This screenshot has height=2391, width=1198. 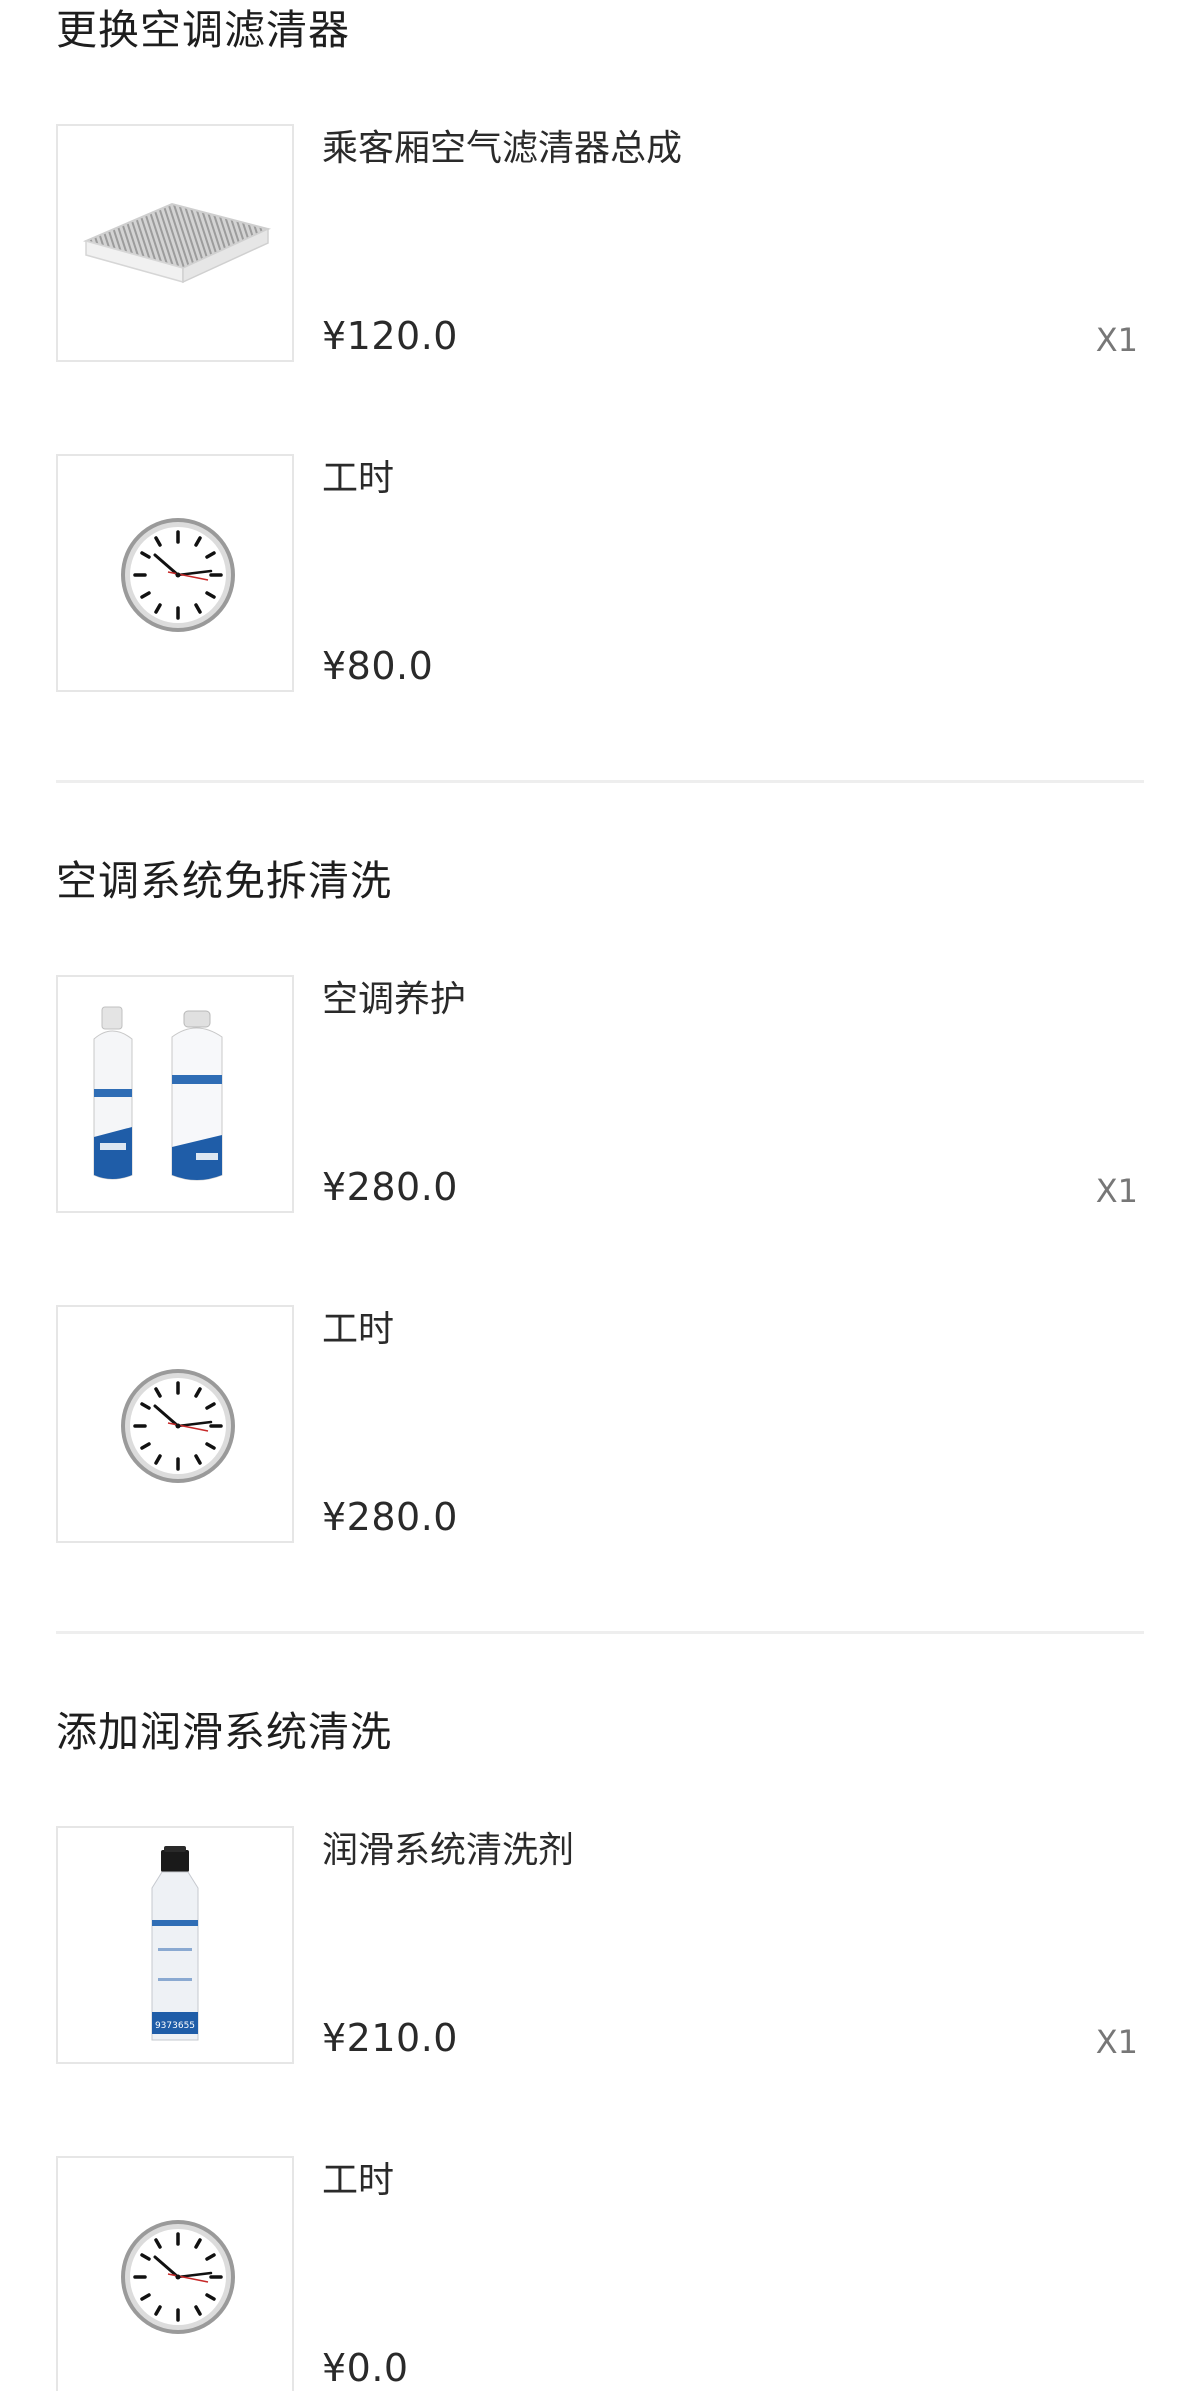 What do you see at coordinates (448, 1850) in the screenshot?
I see `item-name: 润滑系统清洗剂` at bounding box center [448, 1850].